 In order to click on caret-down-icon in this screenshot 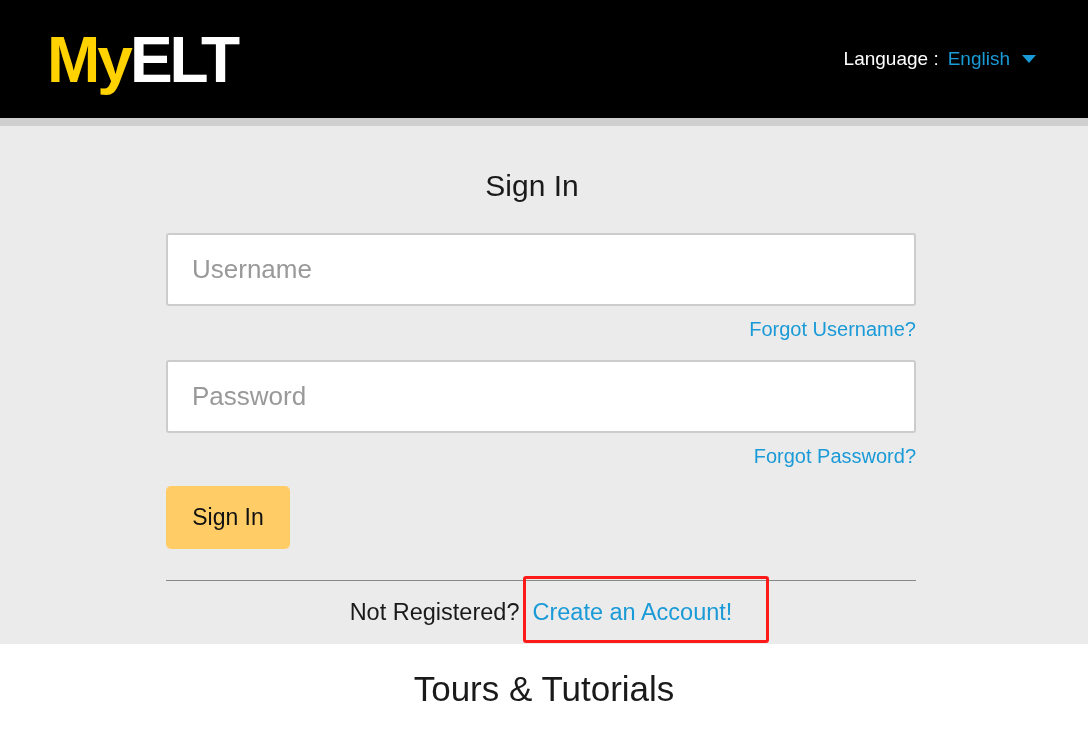, I will do `click(1029, 59)`.